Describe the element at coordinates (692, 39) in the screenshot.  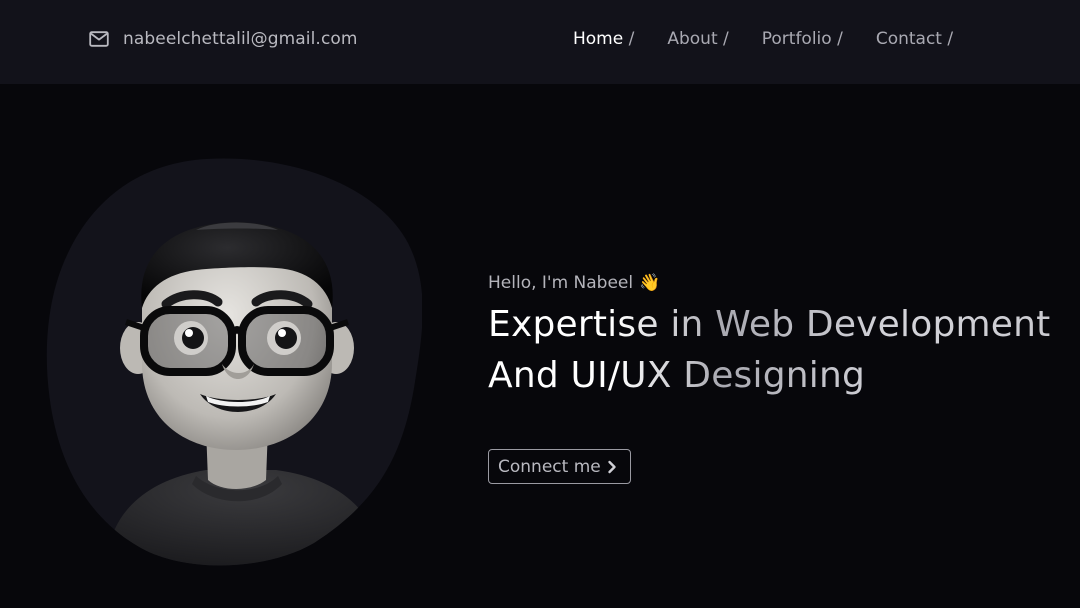
I see `nav-about-label: About` at that location.